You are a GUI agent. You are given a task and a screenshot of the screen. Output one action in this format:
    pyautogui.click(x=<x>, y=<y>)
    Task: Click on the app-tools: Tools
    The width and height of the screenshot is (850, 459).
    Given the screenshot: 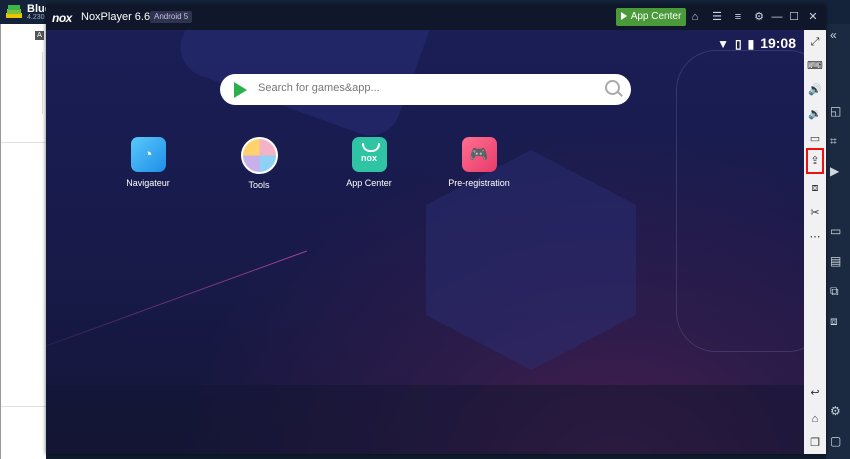 What is the action you would take?
    pyautogui.click(x=259, y=163)
    